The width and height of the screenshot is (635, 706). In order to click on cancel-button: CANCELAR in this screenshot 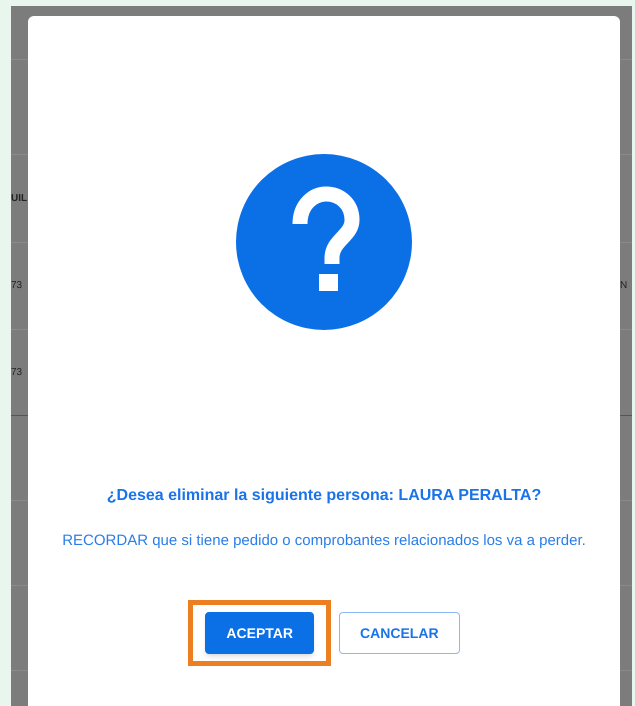, I will do `click(399, 633)`.